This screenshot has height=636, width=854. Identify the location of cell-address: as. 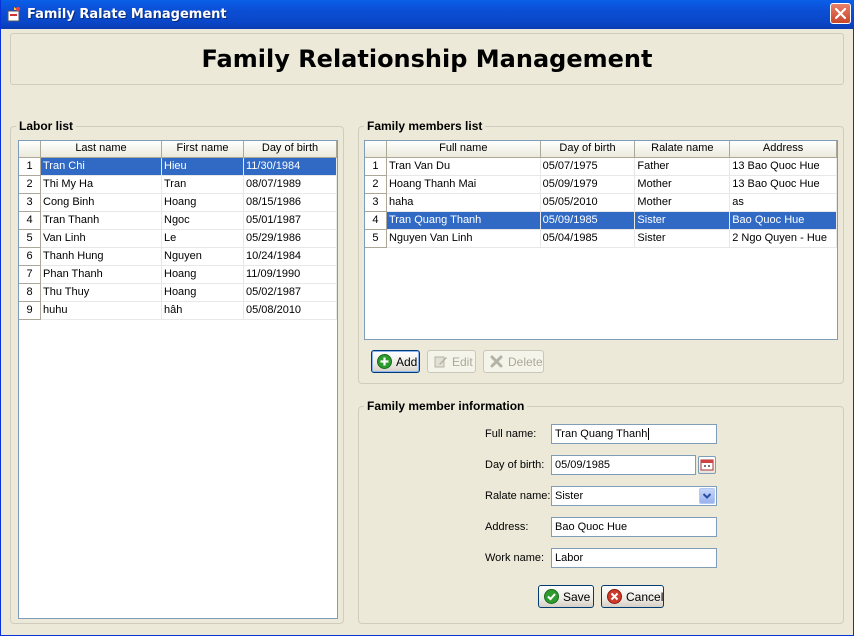
(783, 203).